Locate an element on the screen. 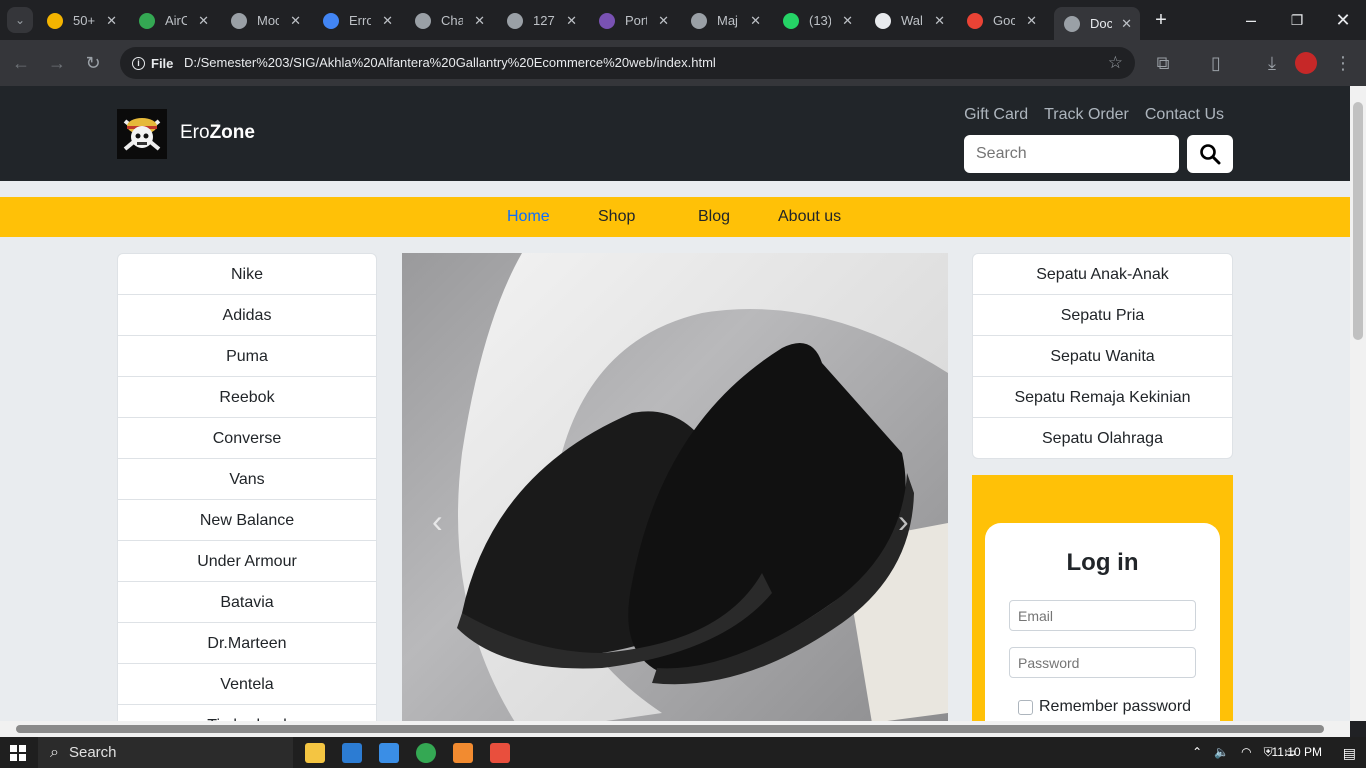 The width and height of the screenshot is (1366, 768). search-icon is located at coordinates (1210, 154).